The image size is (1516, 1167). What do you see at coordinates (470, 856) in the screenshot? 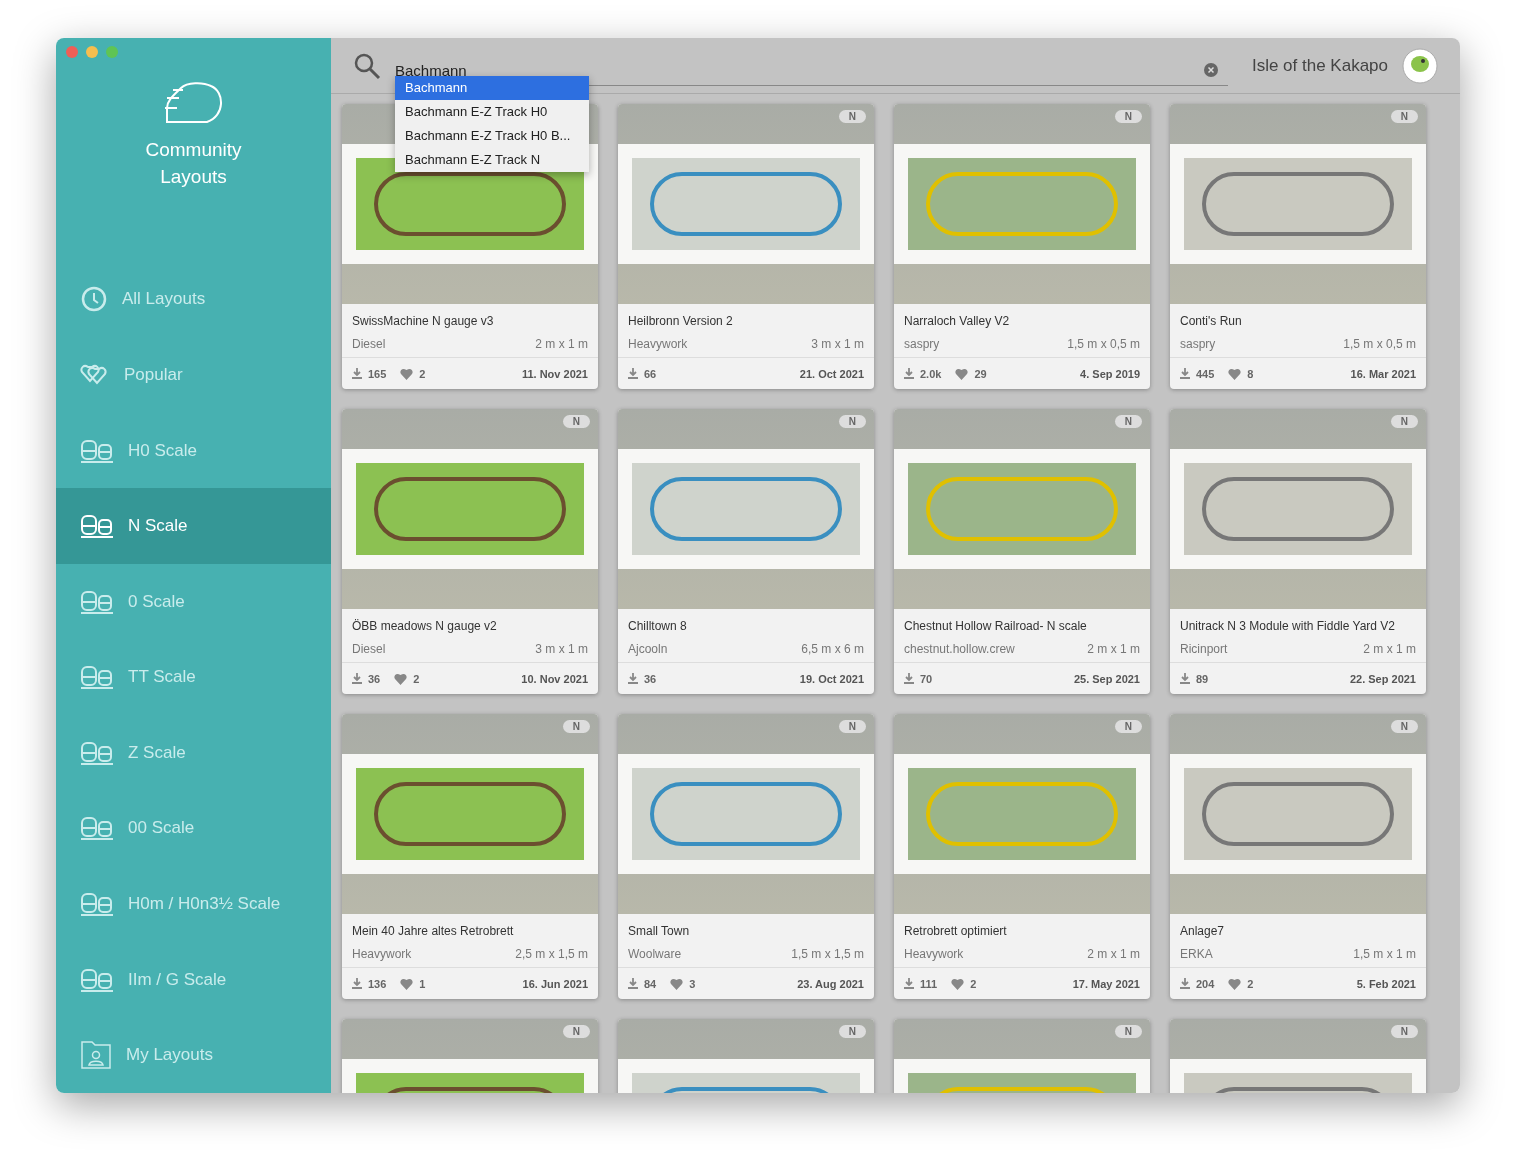
I see `layout-card: N Mein 40 Jahre altes Retrobrett Heavywork 2,5 m x 1,5 m 136 1 16. Jun 2021` at bounding box center [470, 856].